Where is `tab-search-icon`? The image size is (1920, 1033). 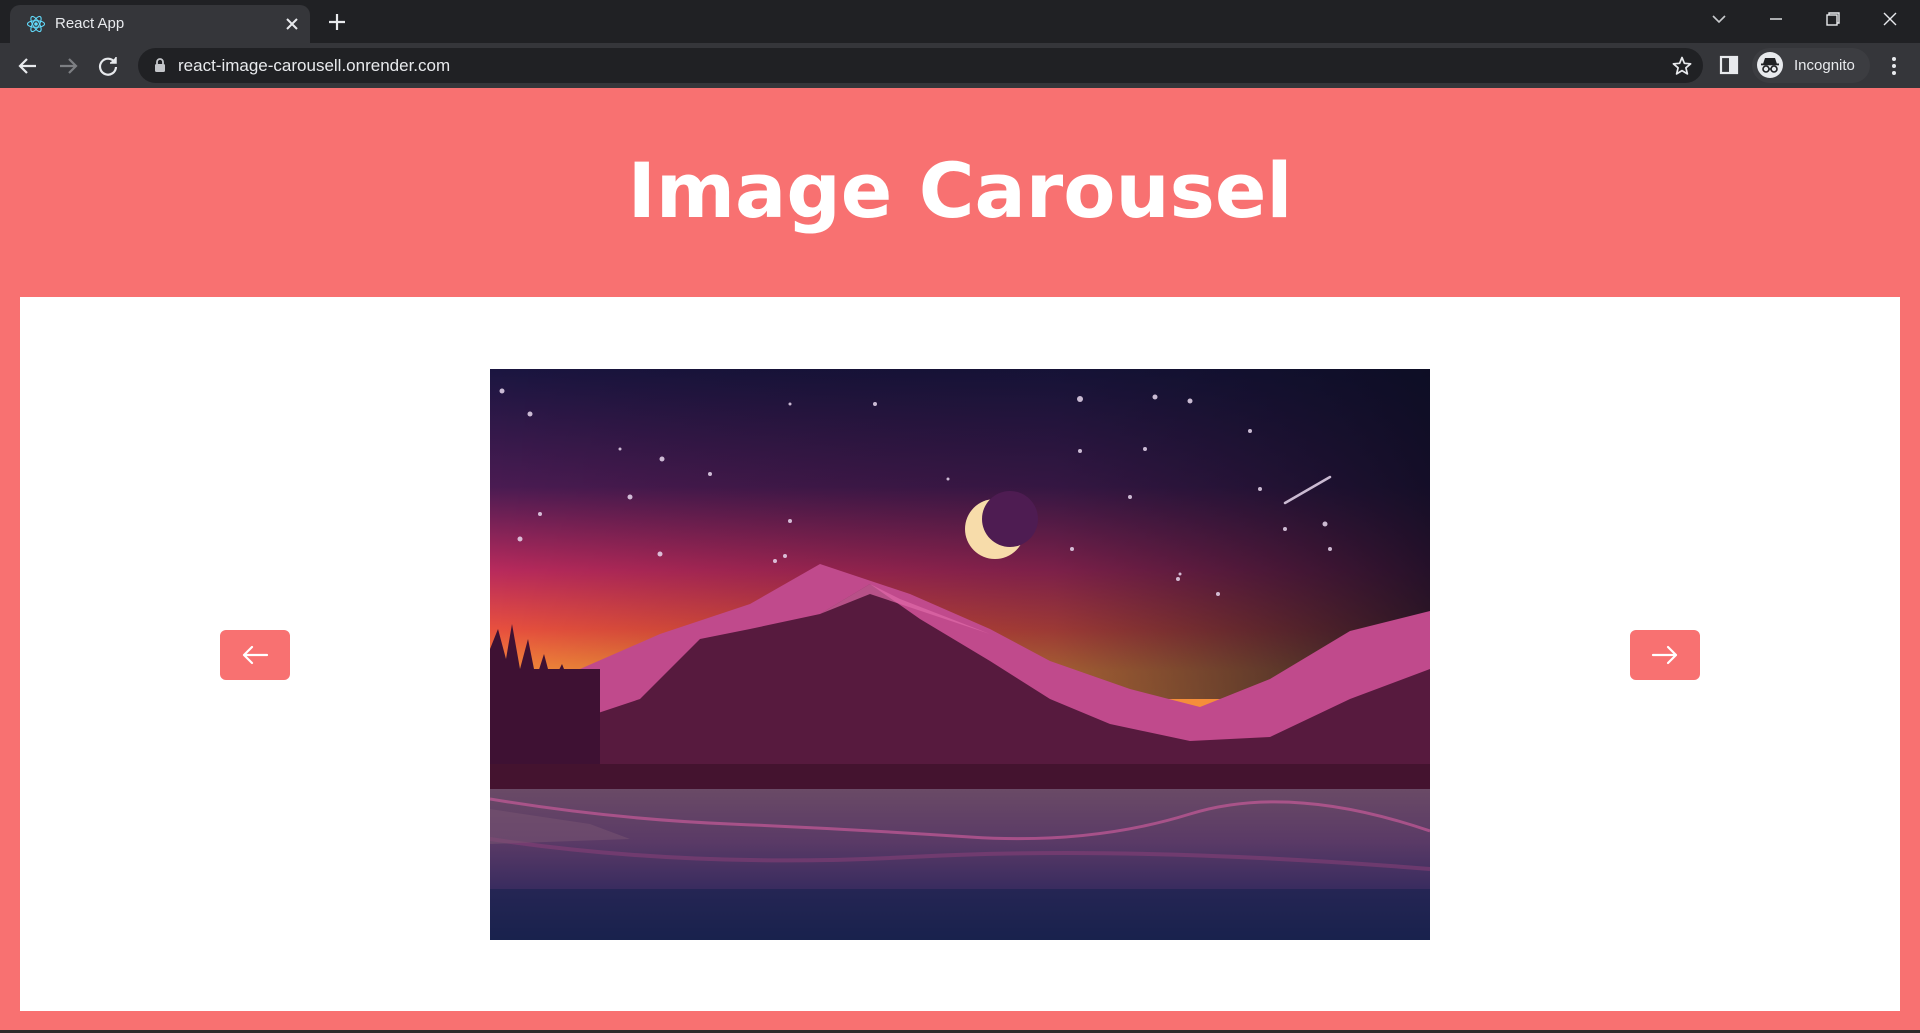
tab-search-icon is located at coordinates (1719, 19).